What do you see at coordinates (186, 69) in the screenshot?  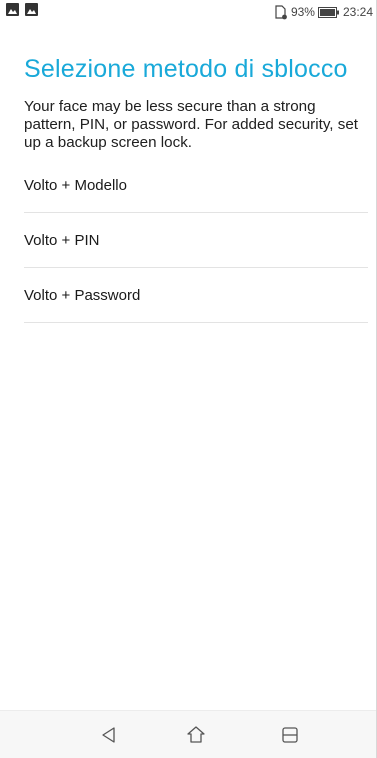 I see `page-title: Selezione metodo di sblocco` at bounding box center [186, 69].